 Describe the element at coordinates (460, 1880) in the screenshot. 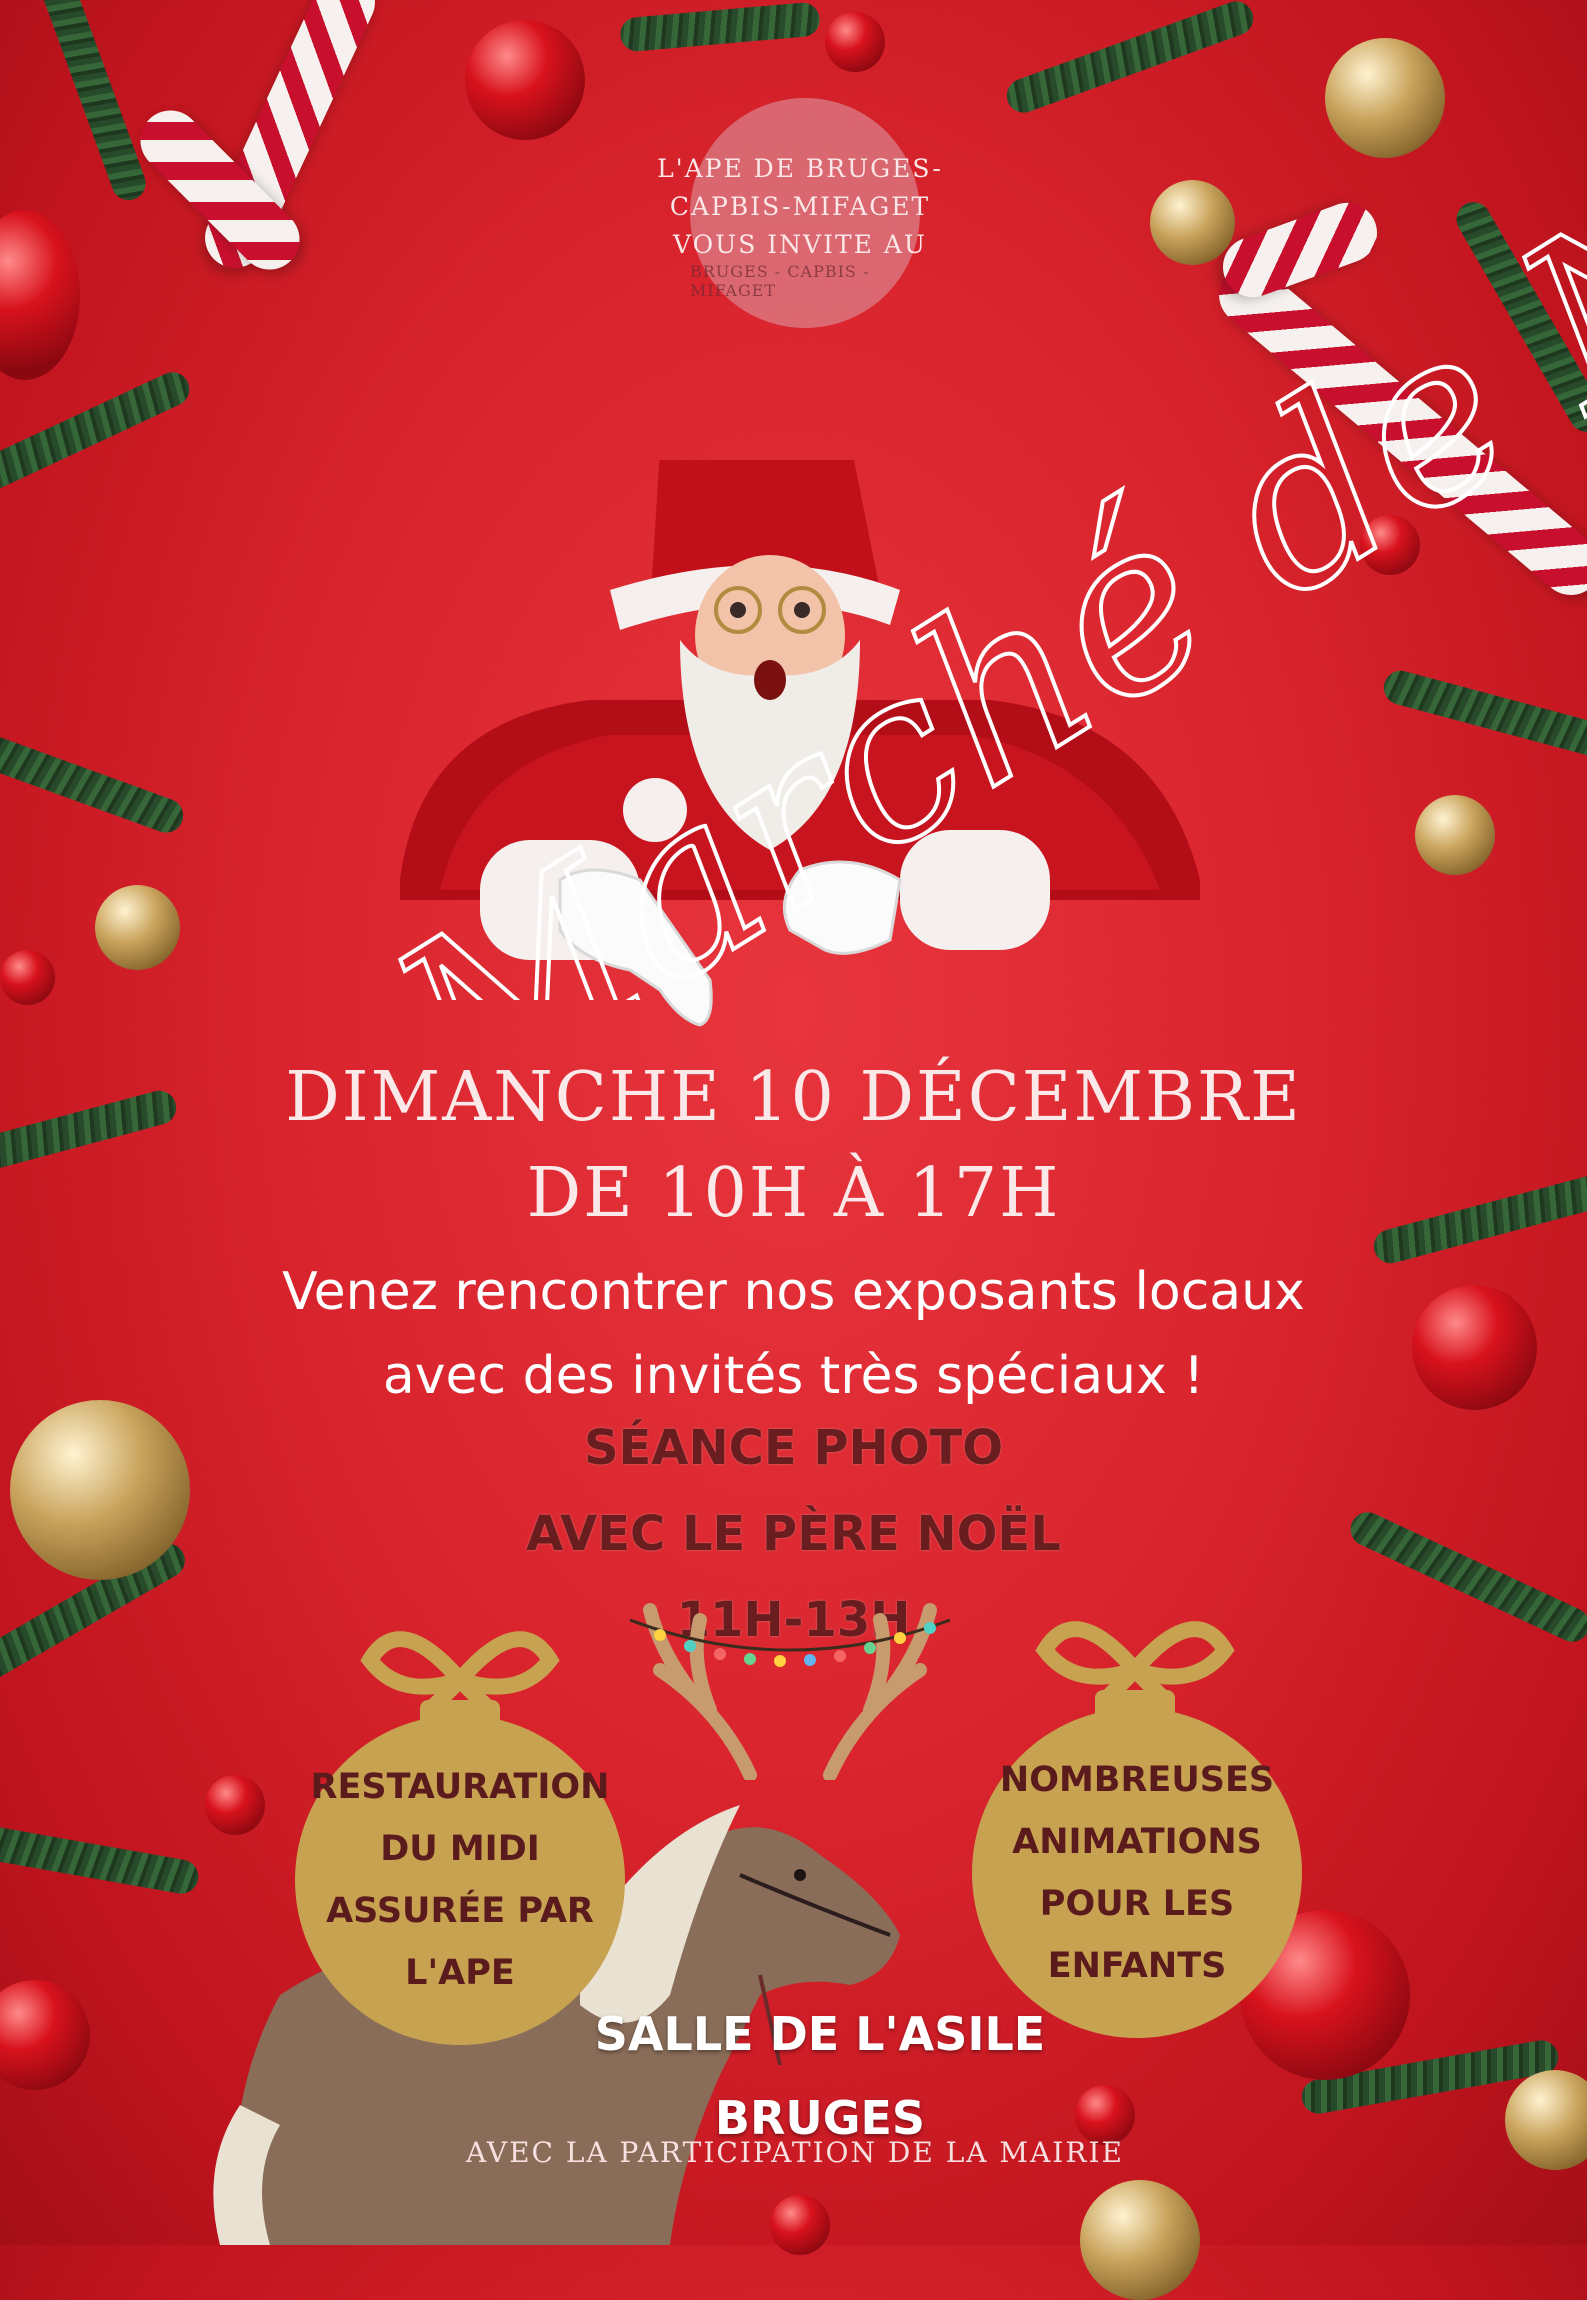

I see `ornament-text: RESTAURATION DU MIDI ASSURÉE PAR L'APE` at that location.